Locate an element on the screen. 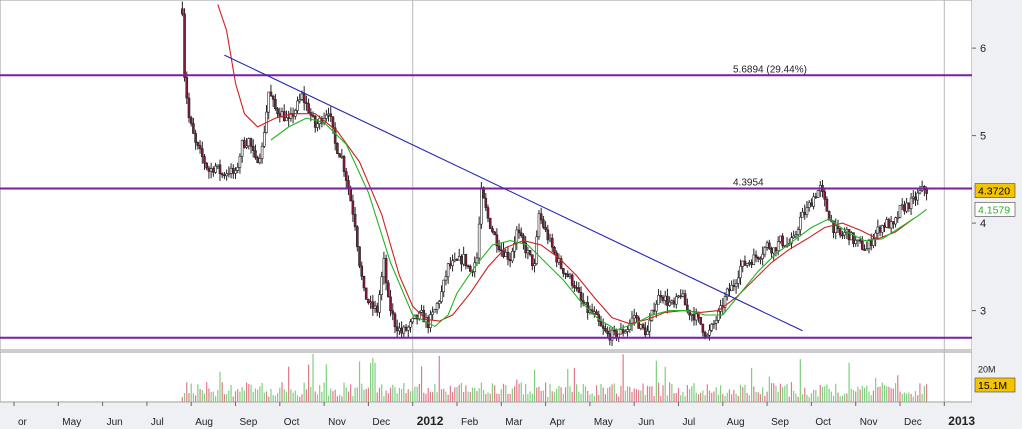  time-tick-label: Feb is located at coordinates (470, 422).